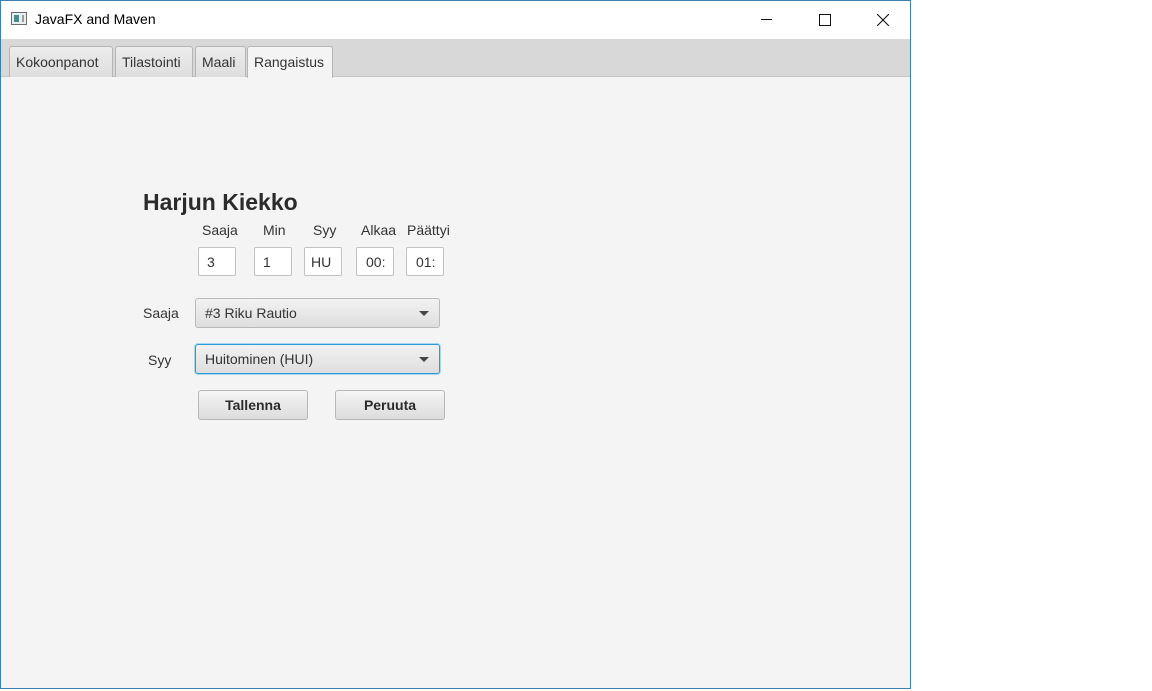 Image resolution: width=1152 pixels, height=691 pixels. I want to click on syy-label: Syy, so click(160, 360).